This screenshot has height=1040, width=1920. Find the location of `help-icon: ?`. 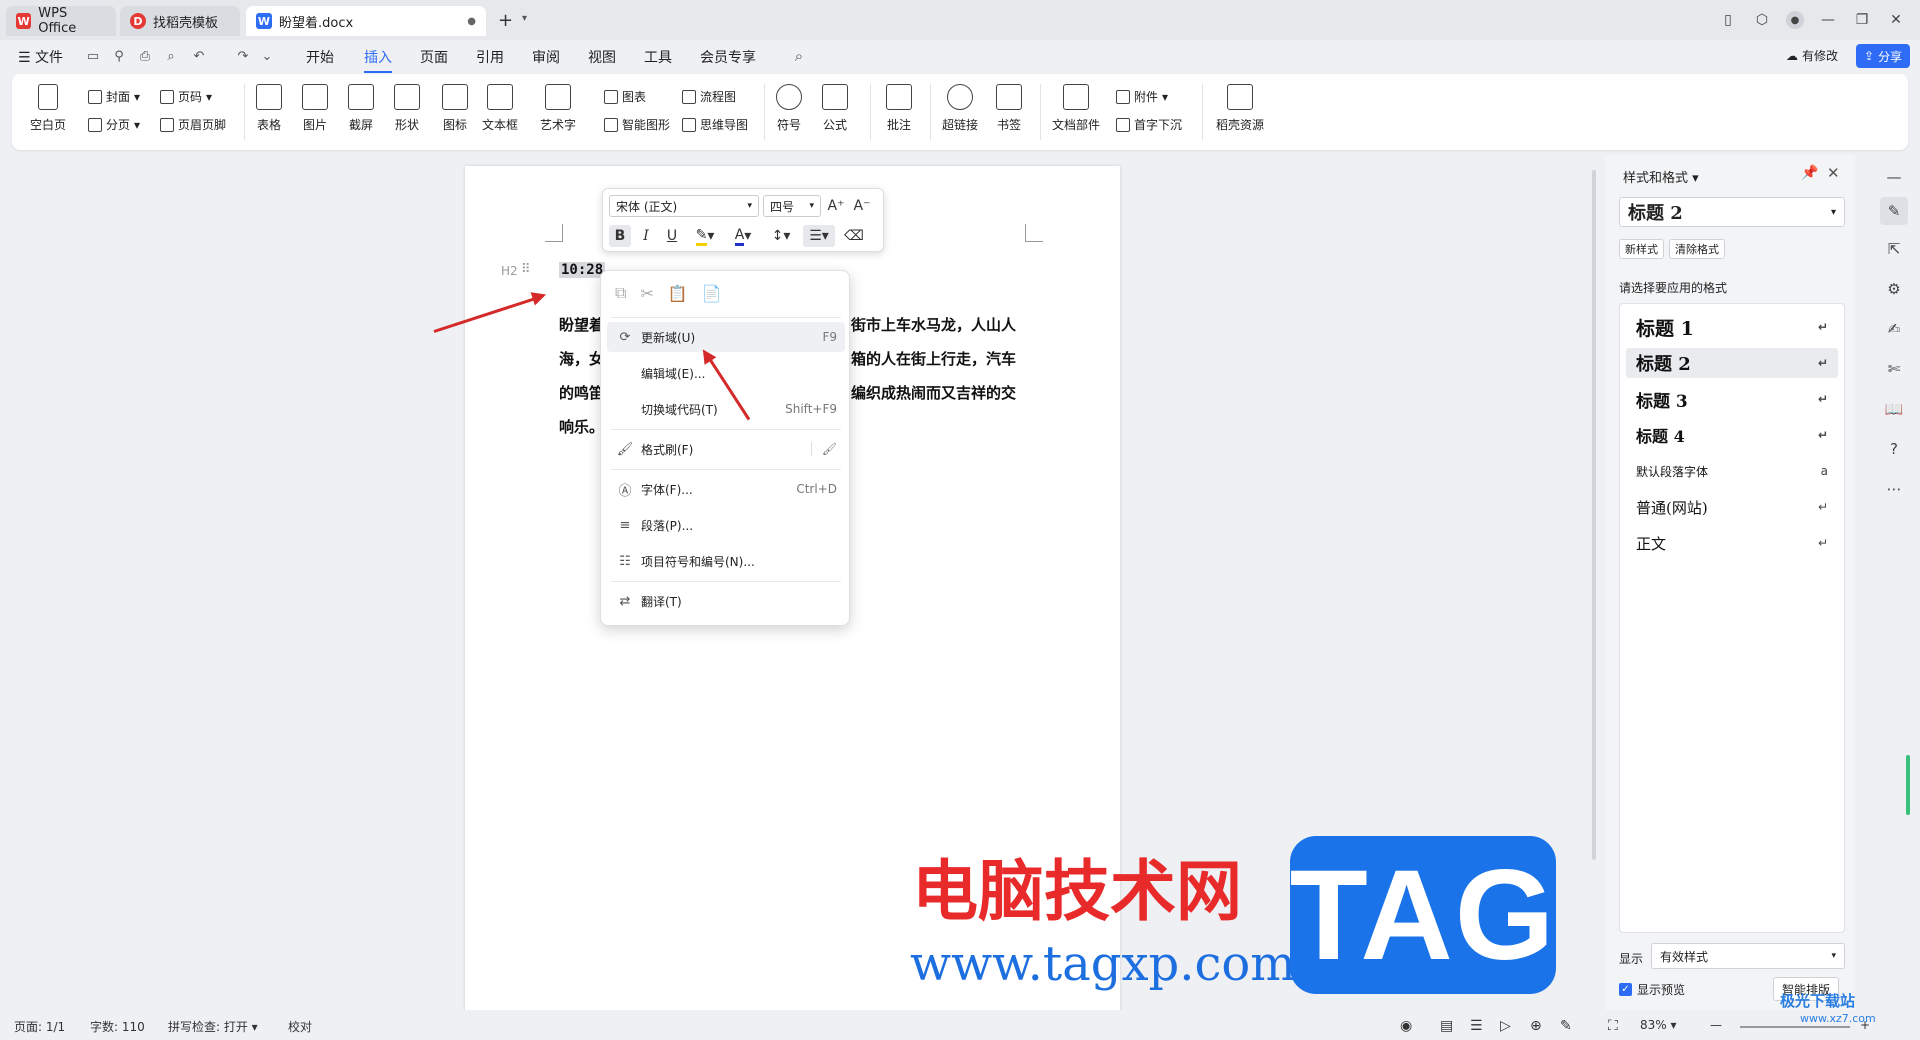

help-icon: ? is located at coordinates (1894, 449).